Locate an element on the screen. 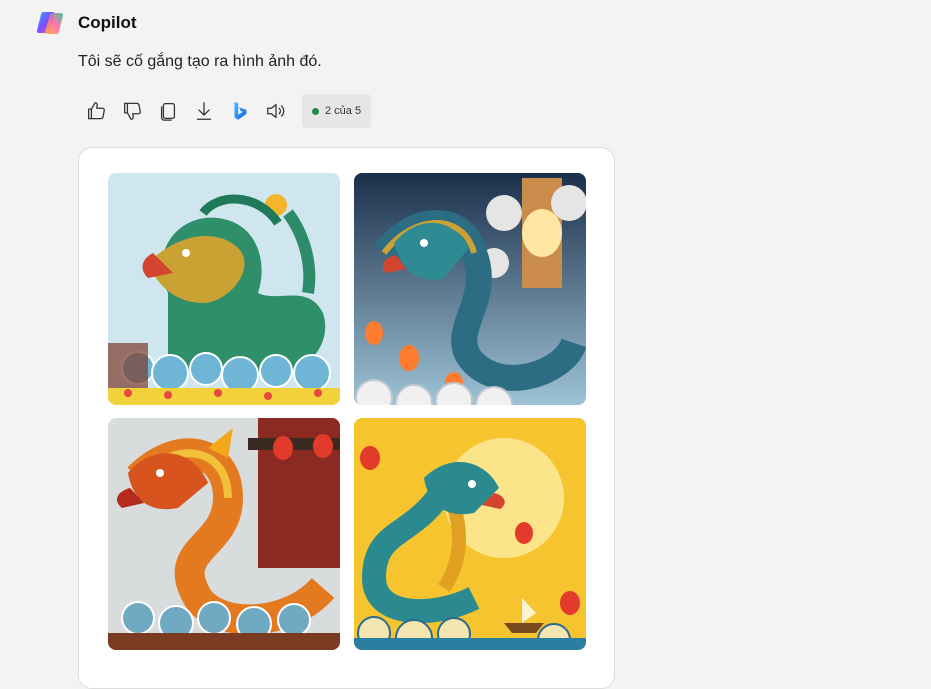 The width and height of the screenshot is (931, 689). download-icon is located at coordinates (204, 111).